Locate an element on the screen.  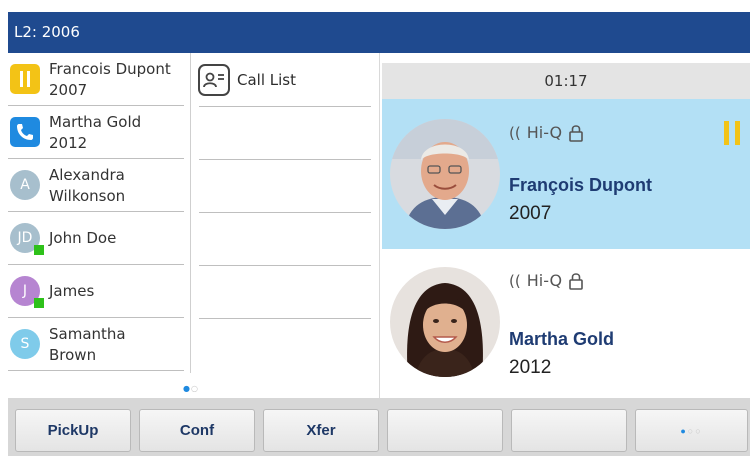
call-timer: 01:17 is located at coordinates (566, 81).